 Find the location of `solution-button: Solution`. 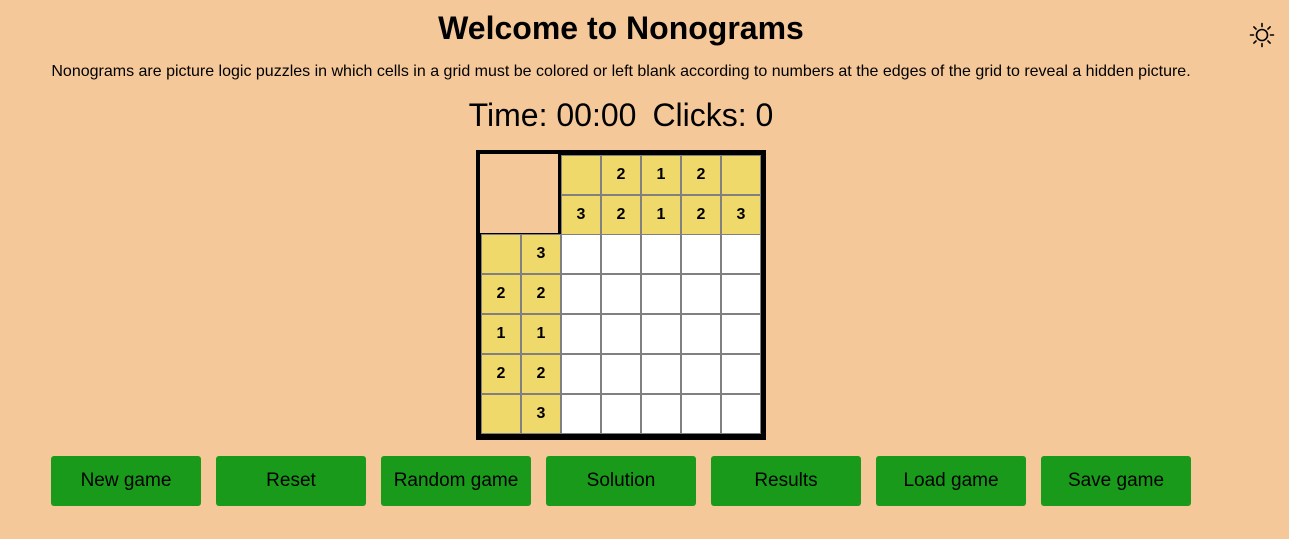

solution-button: Solution is located at coordinates (621, 481).